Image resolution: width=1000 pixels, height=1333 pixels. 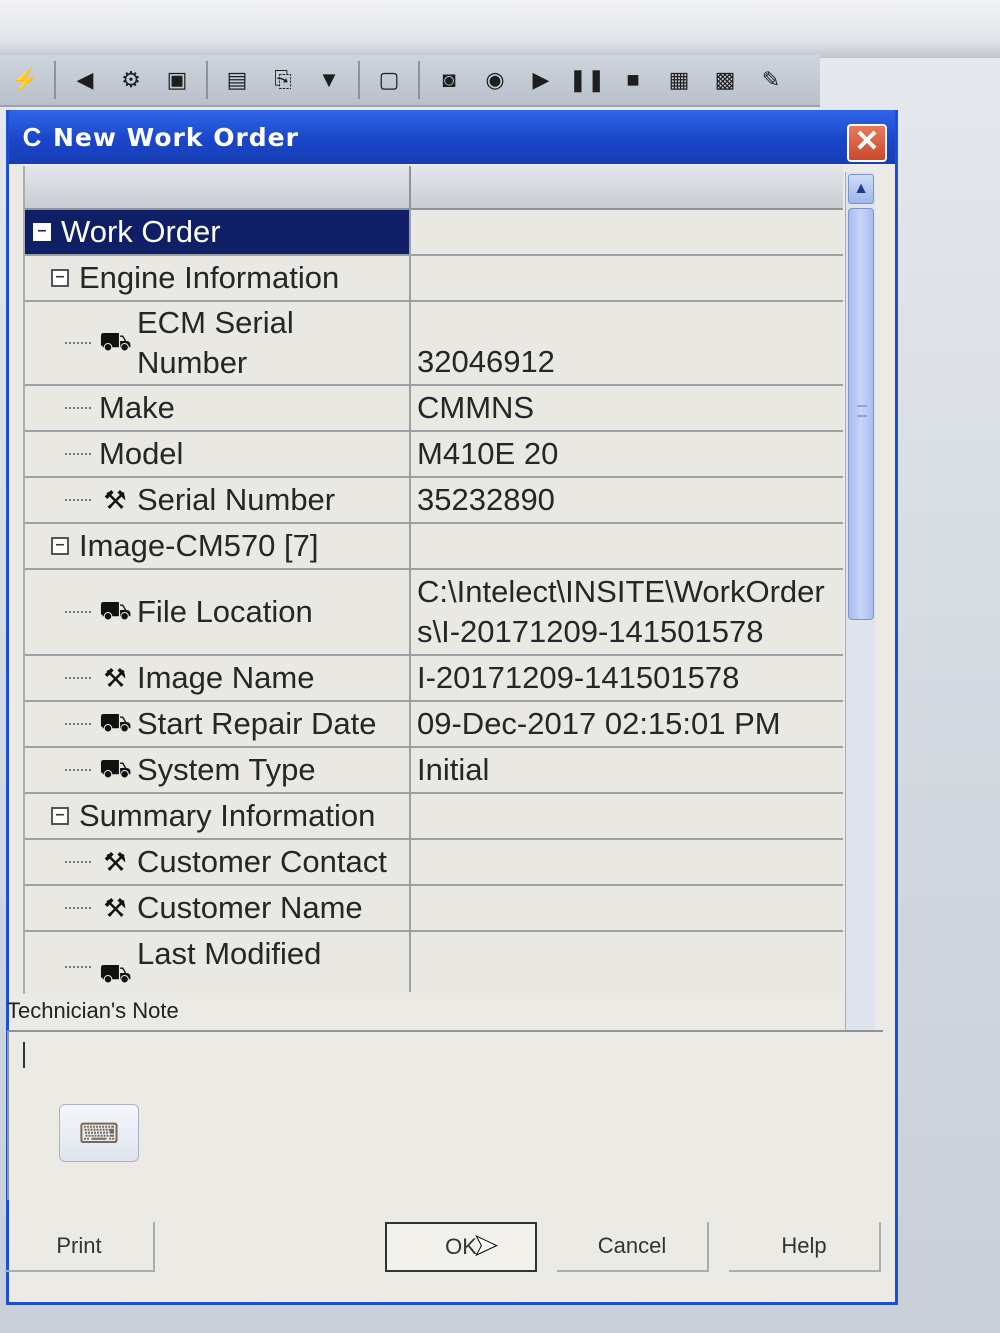 I want to click on back-icon: ◀, so click(x=85, y=80).